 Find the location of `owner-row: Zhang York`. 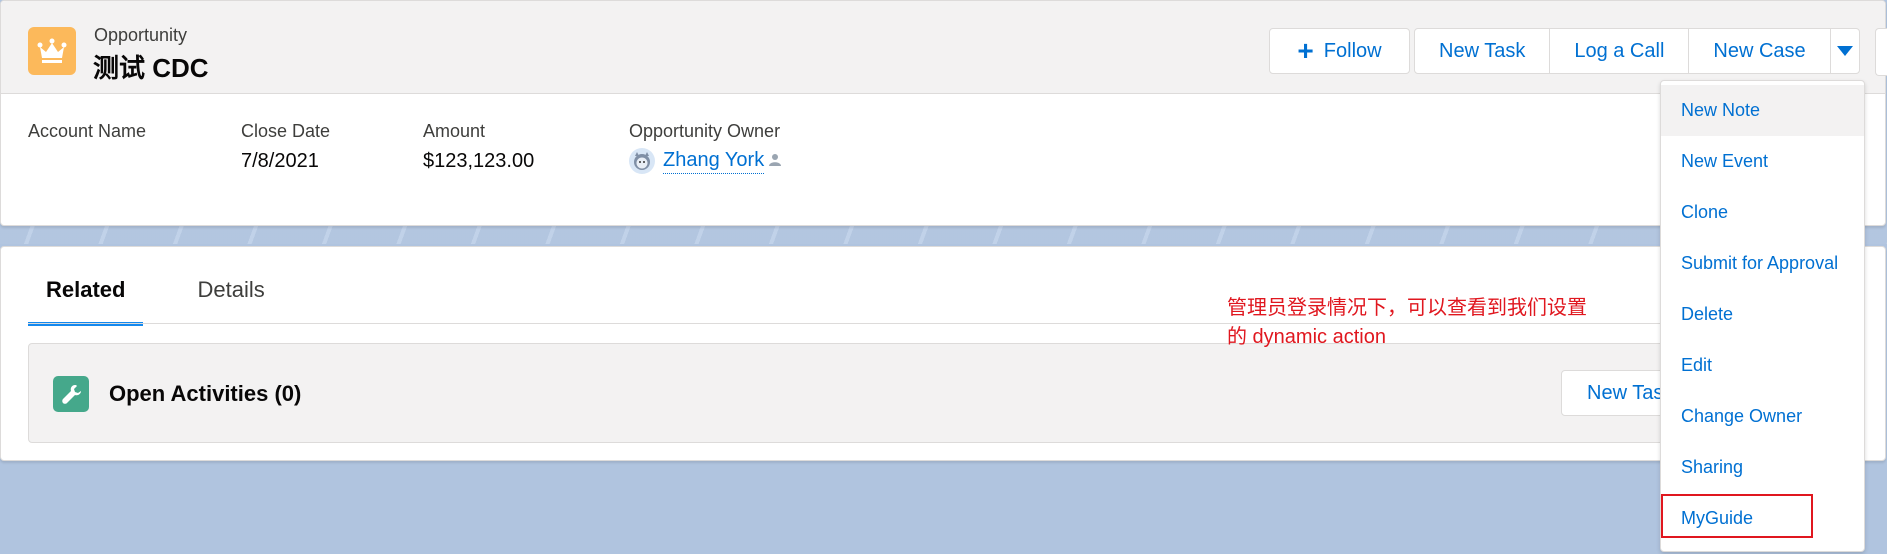

owner-row: Zhang York is located at coordinates (706, 161).